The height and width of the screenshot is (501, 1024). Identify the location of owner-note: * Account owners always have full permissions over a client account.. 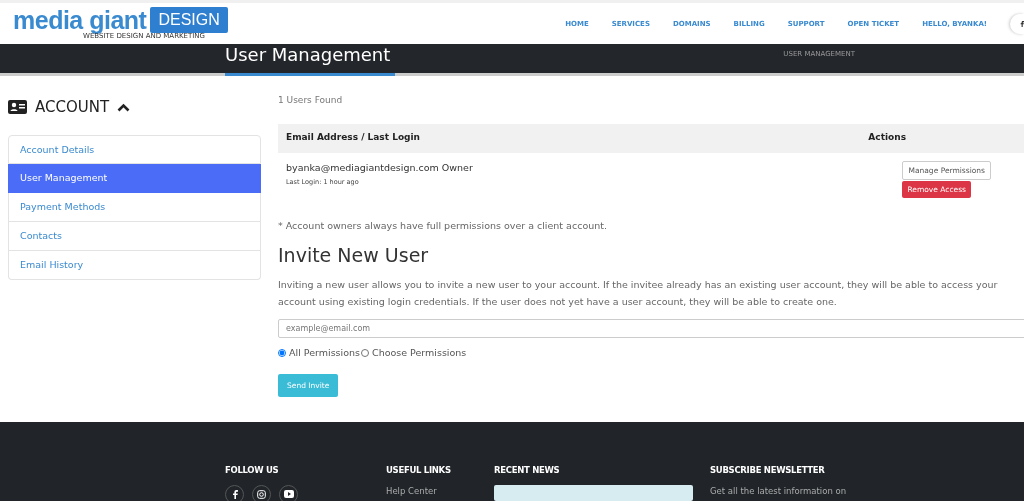
(443, 225).